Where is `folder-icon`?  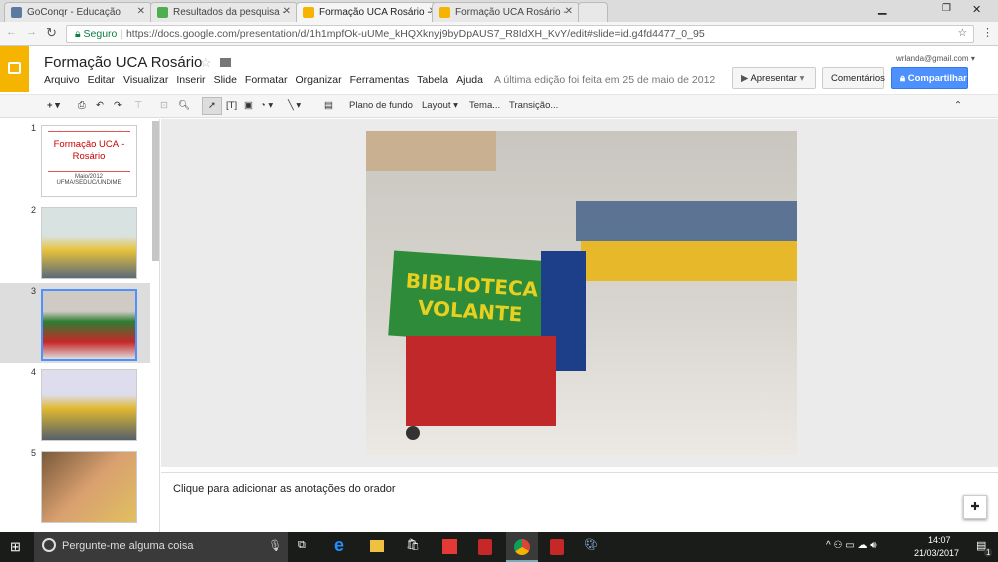
folder-icon is located at coordinates (225, 62).